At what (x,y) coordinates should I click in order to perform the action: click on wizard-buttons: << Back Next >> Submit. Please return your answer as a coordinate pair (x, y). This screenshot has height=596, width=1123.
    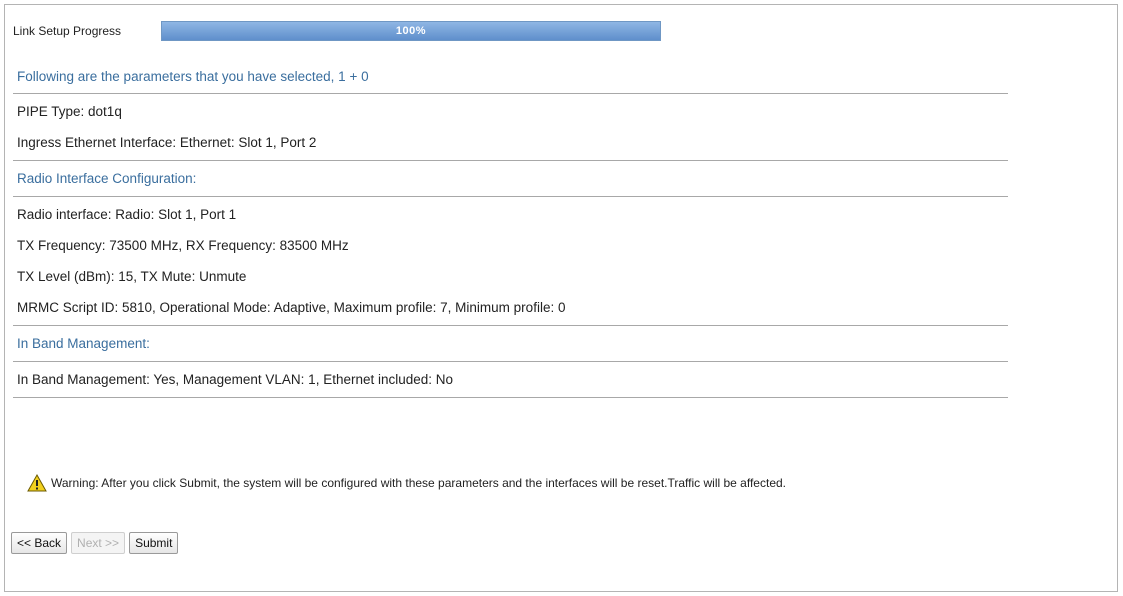
    Looking at the image, I should click on (95, 543).